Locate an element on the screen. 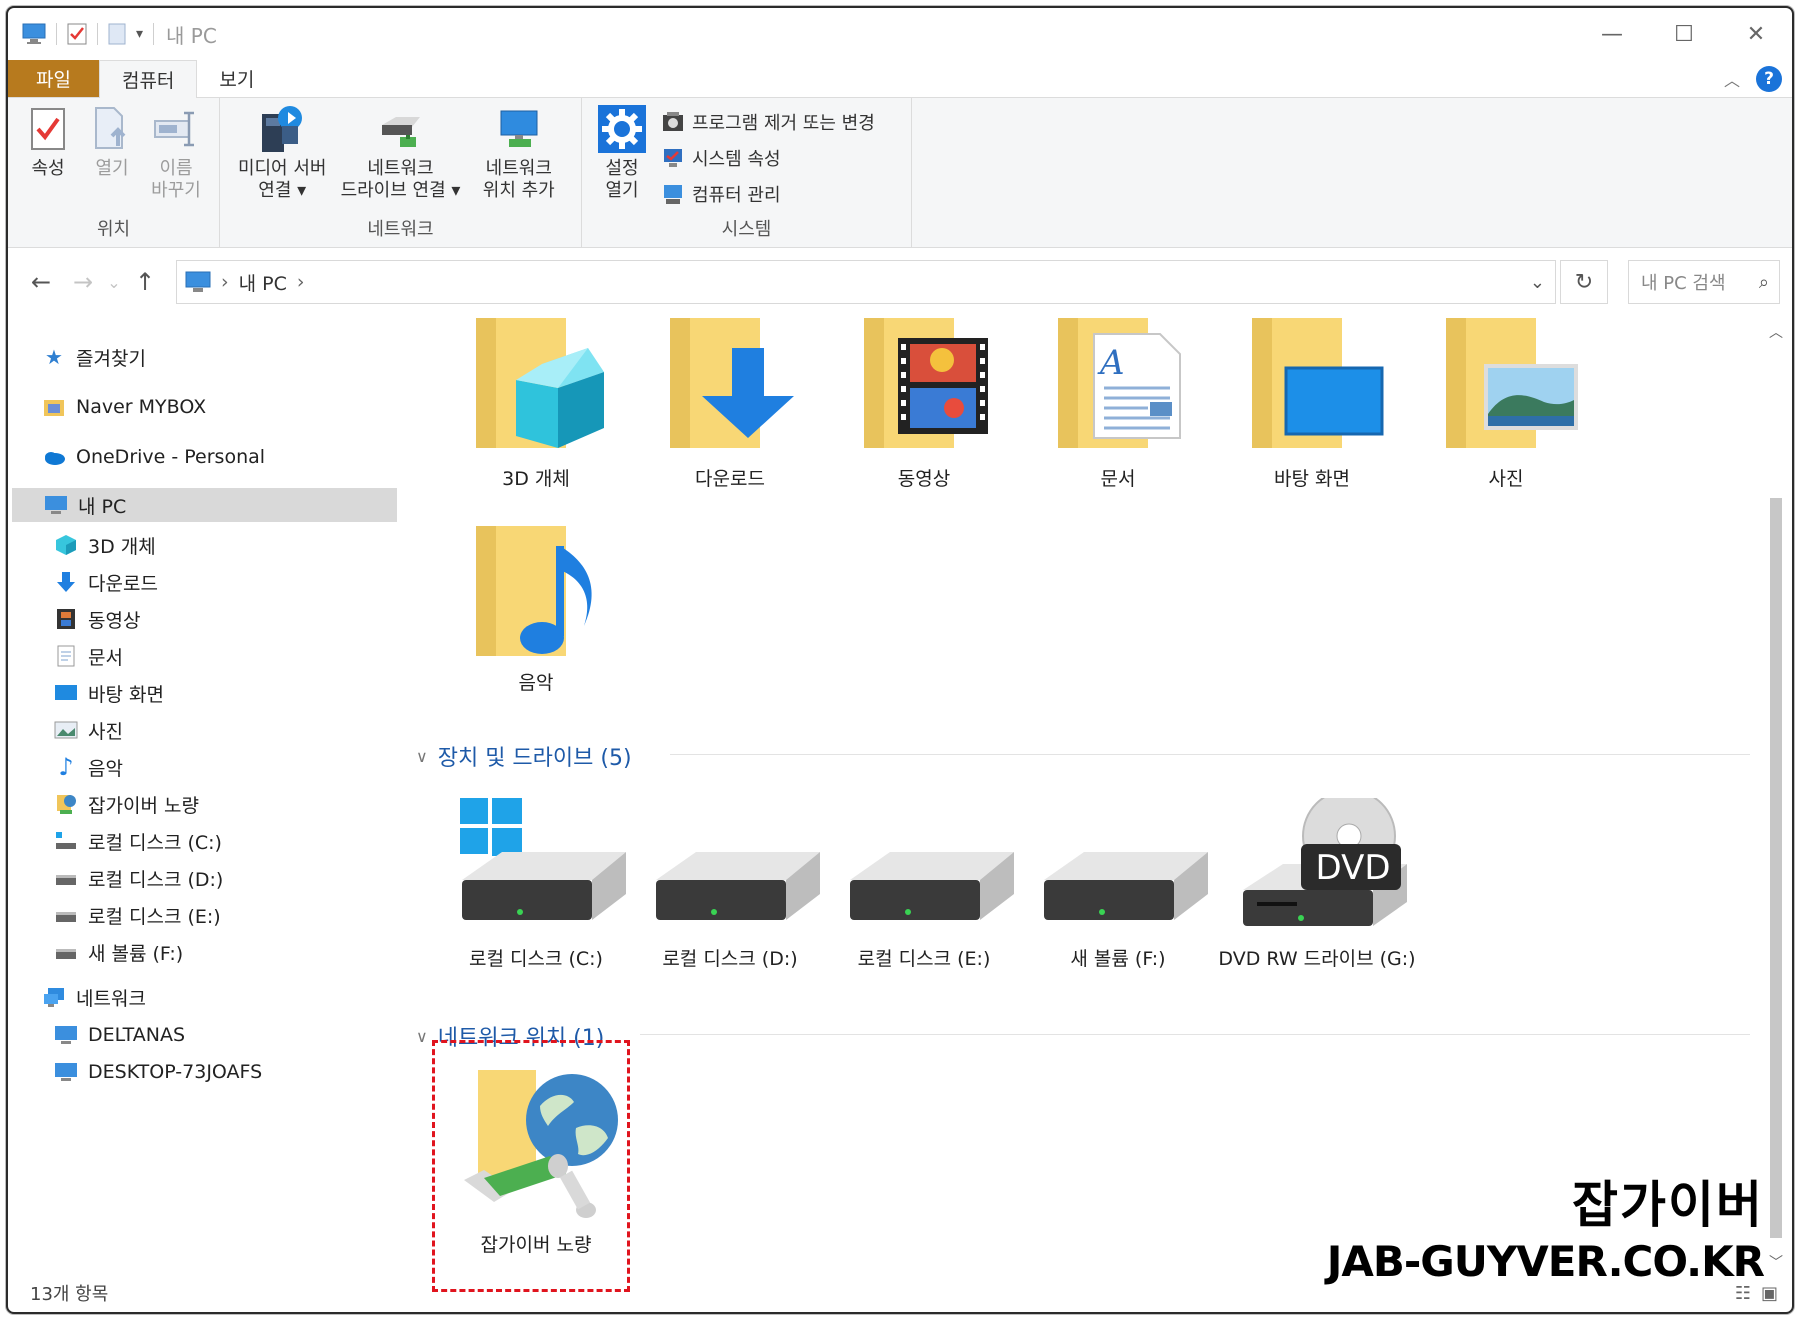 The width and height of the screenshot is (1800, 1320). drive-f: 새 볼륨 (F:) is located at coordinates (1118, 884).